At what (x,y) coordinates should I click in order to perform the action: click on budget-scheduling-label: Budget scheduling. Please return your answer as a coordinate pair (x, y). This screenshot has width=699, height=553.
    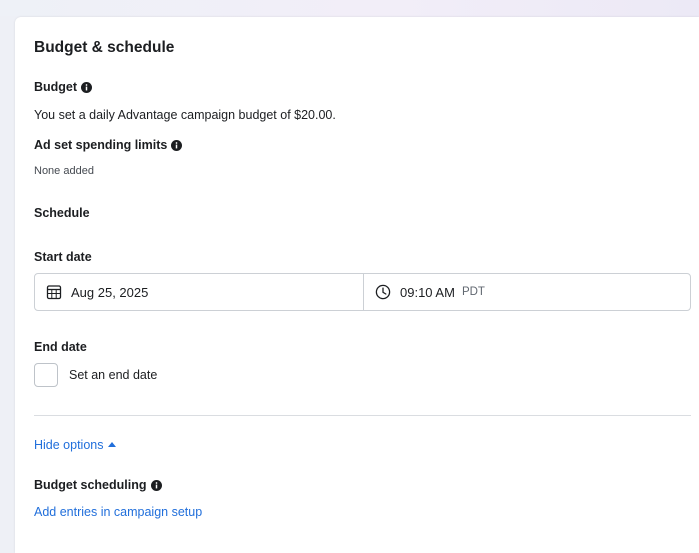
    Looking at the image, I should click on (90, 485).